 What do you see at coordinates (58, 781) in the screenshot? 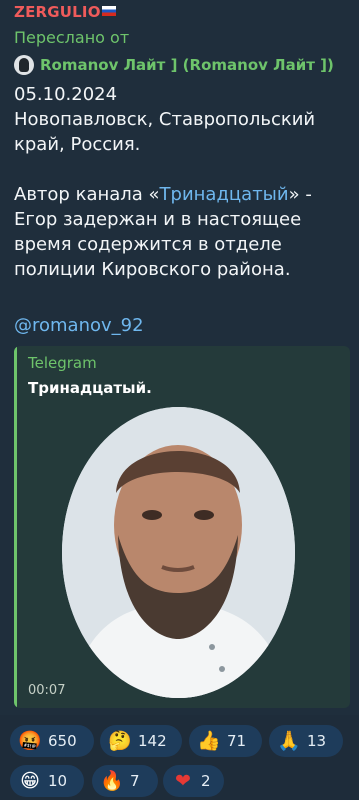
I see `reaction-count: 10` at bounding box center [58, 781].